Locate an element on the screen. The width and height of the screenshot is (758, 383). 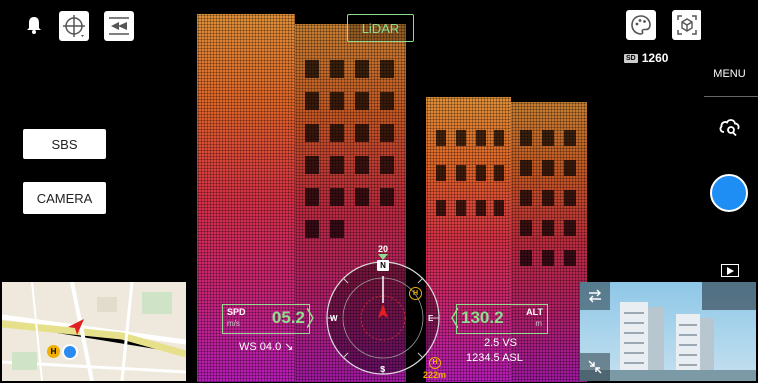
compass-rose is located at coordinates (383, 318).